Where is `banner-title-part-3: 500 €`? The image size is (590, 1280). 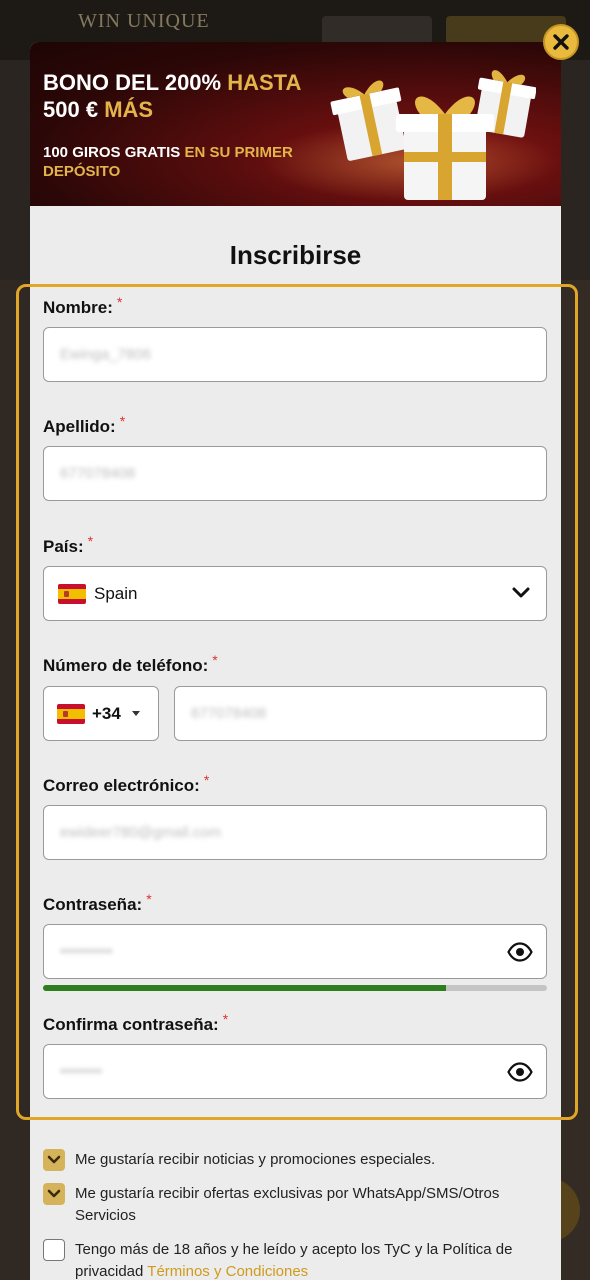 banner-title-part-3: 500 € is located at coordinates (71, 109).